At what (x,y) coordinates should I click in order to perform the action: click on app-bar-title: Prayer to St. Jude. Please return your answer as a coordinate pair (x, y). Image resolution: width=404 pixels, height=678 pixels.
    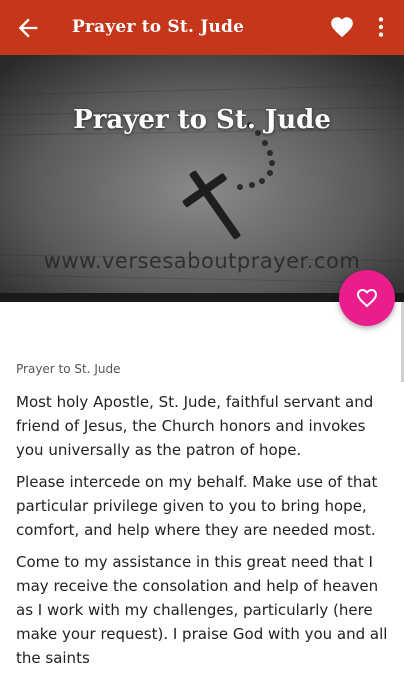
    Looking at the image, I should click on (158, 27).